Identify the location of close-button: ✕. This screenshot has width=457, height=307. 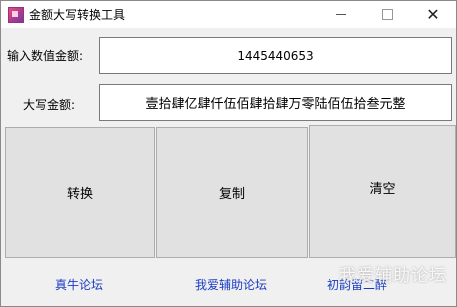
(433, 14).